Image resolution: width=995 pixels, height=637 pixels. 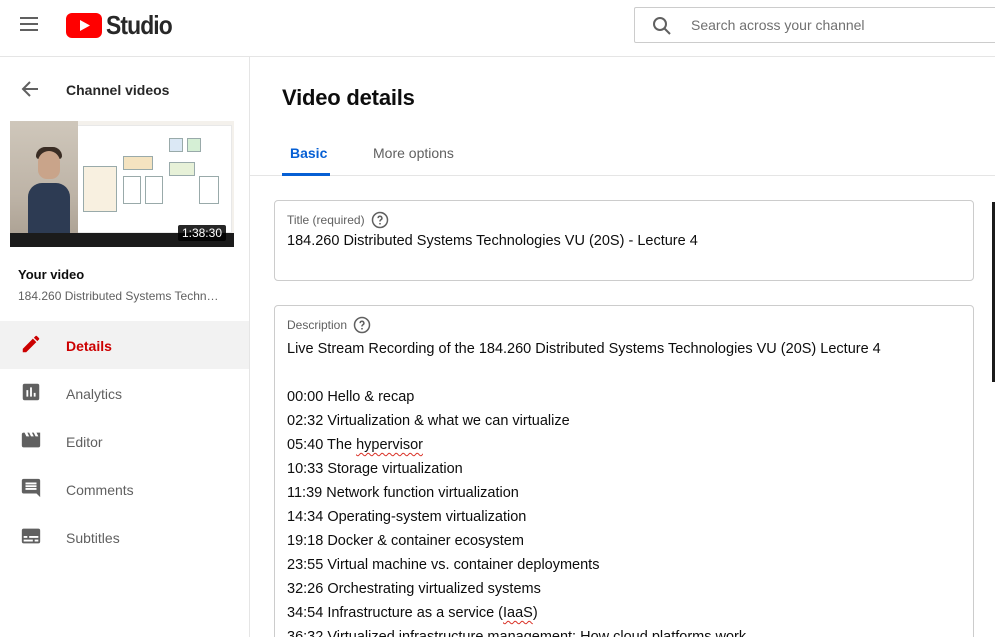 What do you see at coordinates (841, 25) in the screenshot?
I see `search-input` at bounding box center [841, 25].